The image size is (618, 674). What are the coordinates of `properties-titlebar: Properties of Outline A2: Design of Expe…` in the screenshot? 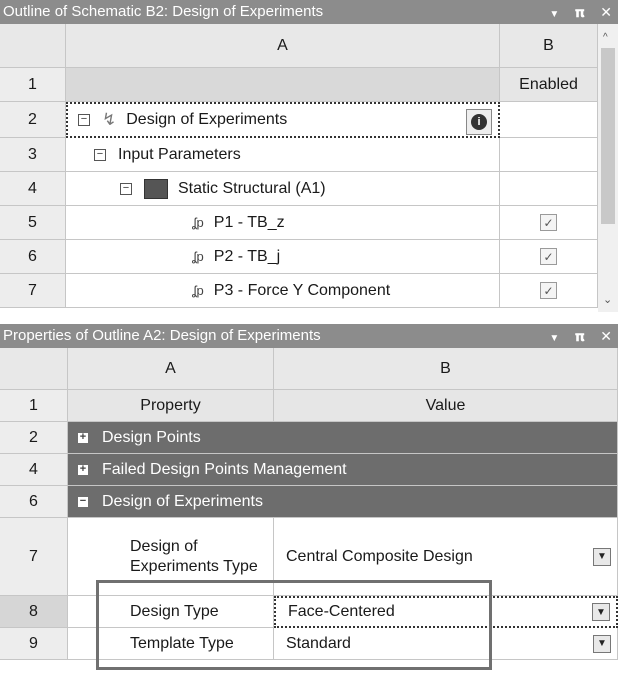 It's located at (309, 336).